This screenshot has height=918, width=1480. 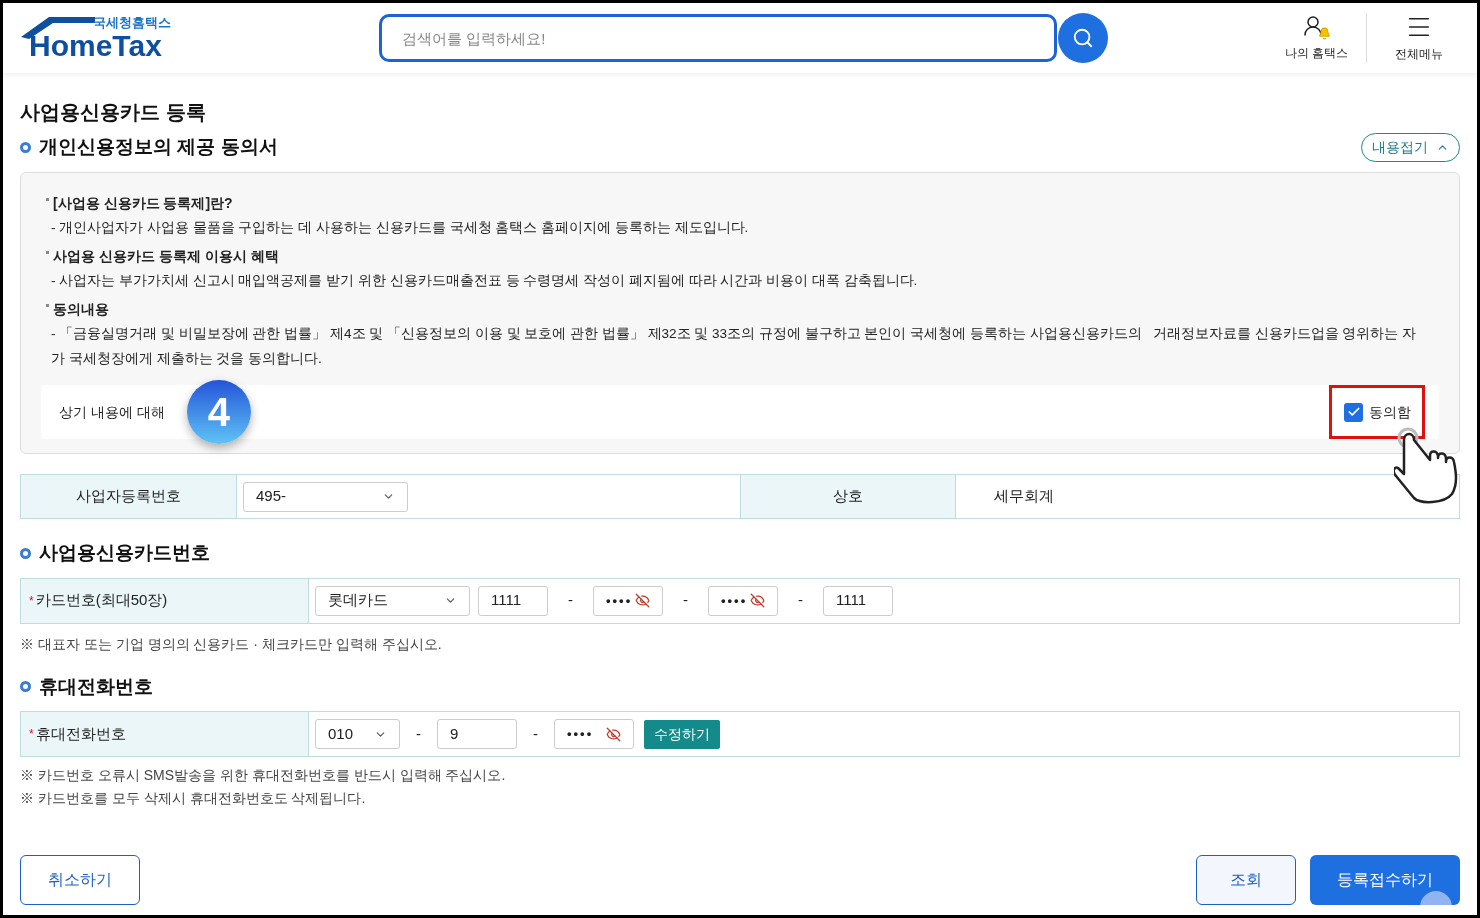 I want to click on dropdown-select: 010, so click(x=357, y=734).